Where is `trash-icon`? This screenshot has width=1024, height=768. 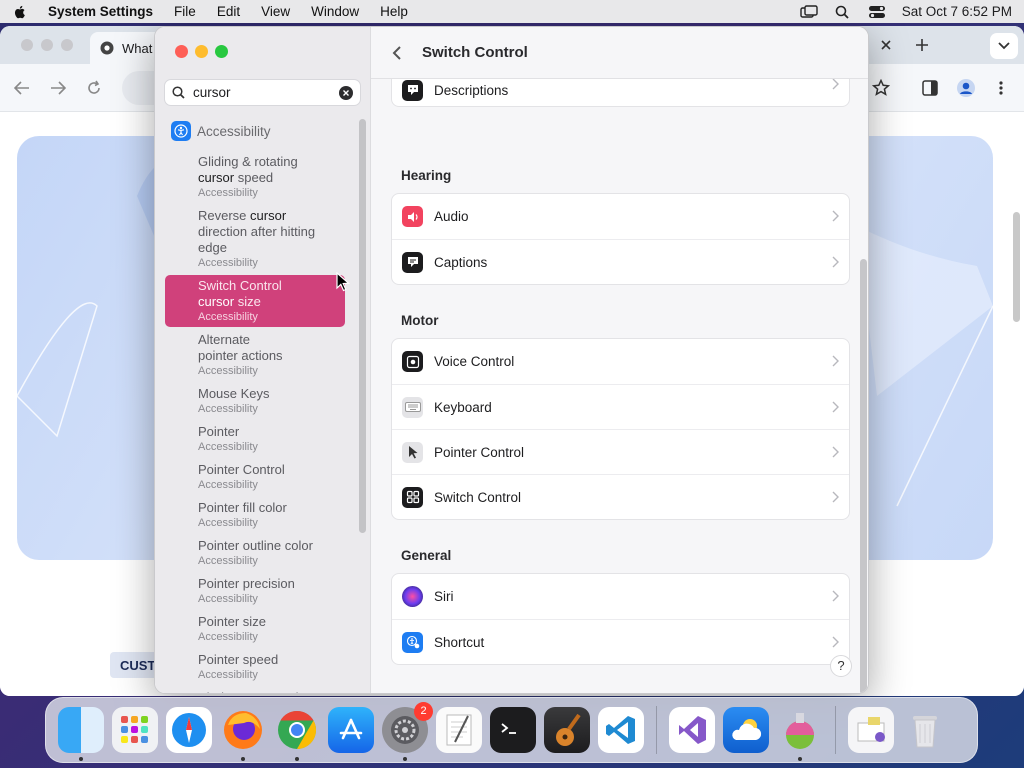 trash-icon is located at coordinates (925, 730).